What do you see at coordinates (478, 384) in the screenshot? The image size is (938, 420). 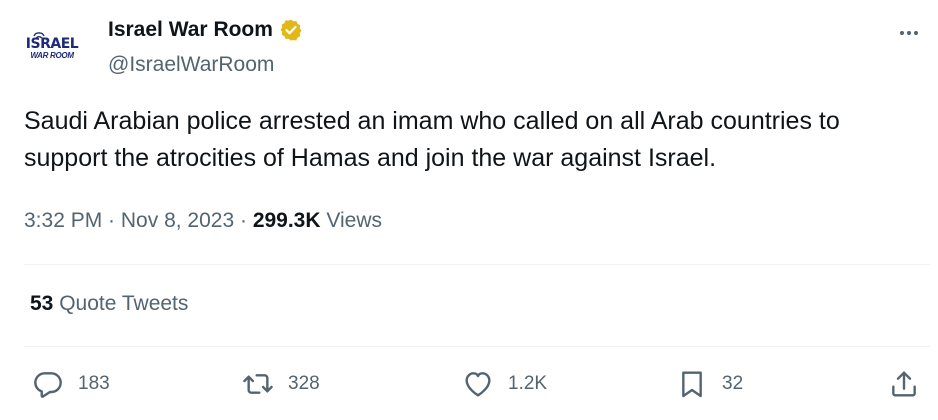 I see `heart-icon` at bounding box center [478, 384].